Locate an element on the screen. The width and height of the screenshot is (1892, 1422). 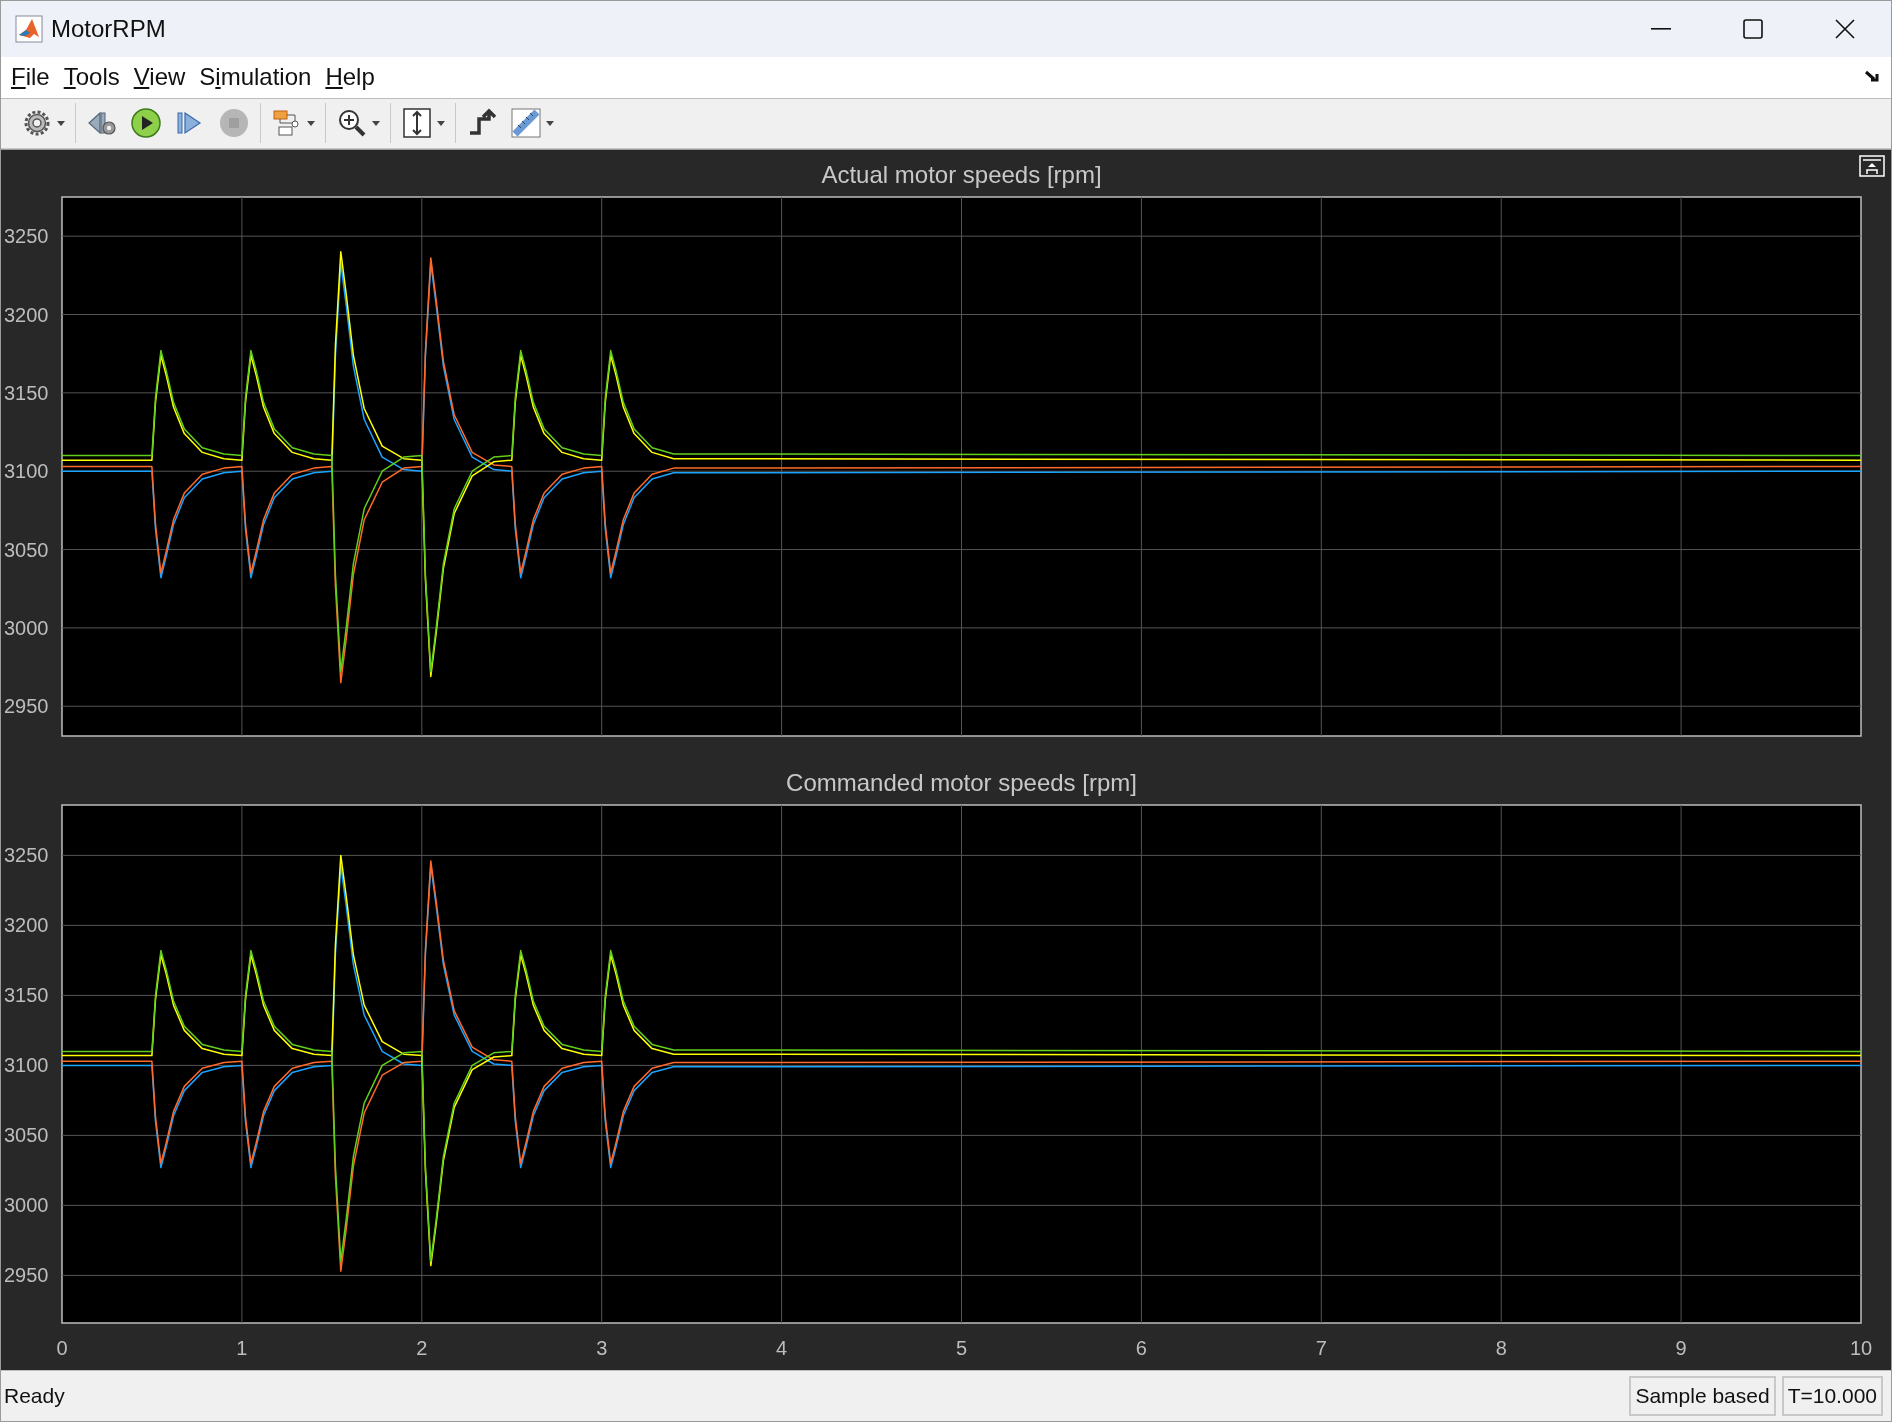
menu-item: Help is located at coordinates (350, 77).